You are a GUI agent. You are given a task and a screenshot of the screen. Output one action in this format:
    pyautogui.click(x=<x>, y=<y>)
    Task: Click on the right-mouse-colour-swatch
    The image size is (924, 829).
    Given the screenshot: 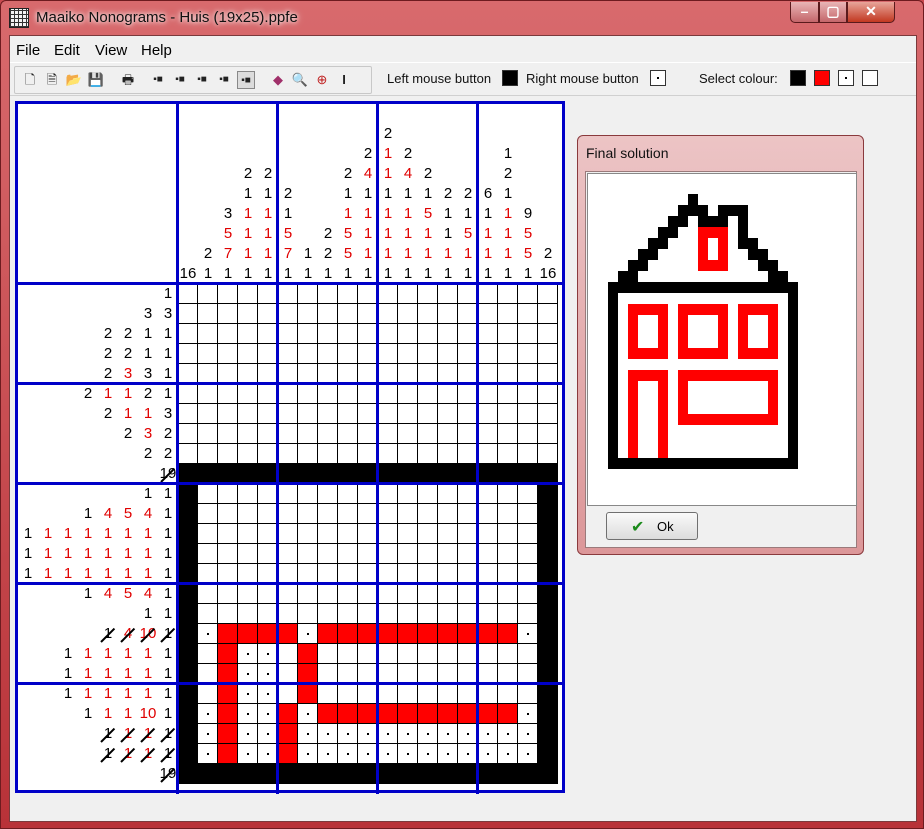 What is the action you would take?
    pyautogui.click(x=658, y=78)
    